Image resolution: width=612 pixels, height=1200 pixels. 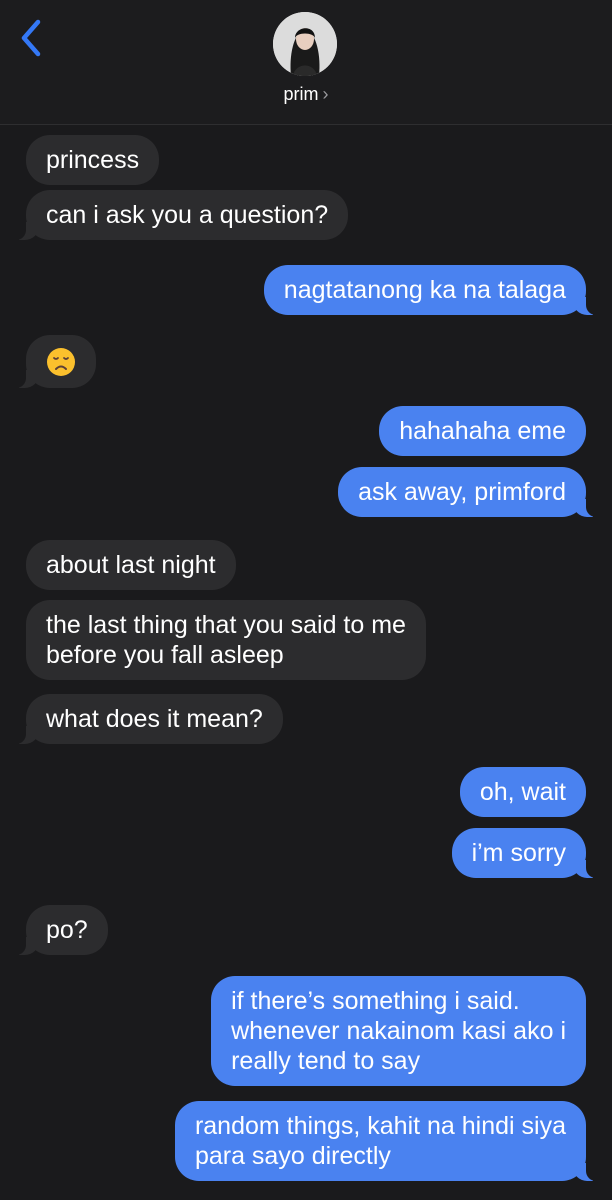 What do you see at coordinates (165, 655) in the screenshot?
I see `message-text-line: before you fall asleep` at bounding box center [165, 655].